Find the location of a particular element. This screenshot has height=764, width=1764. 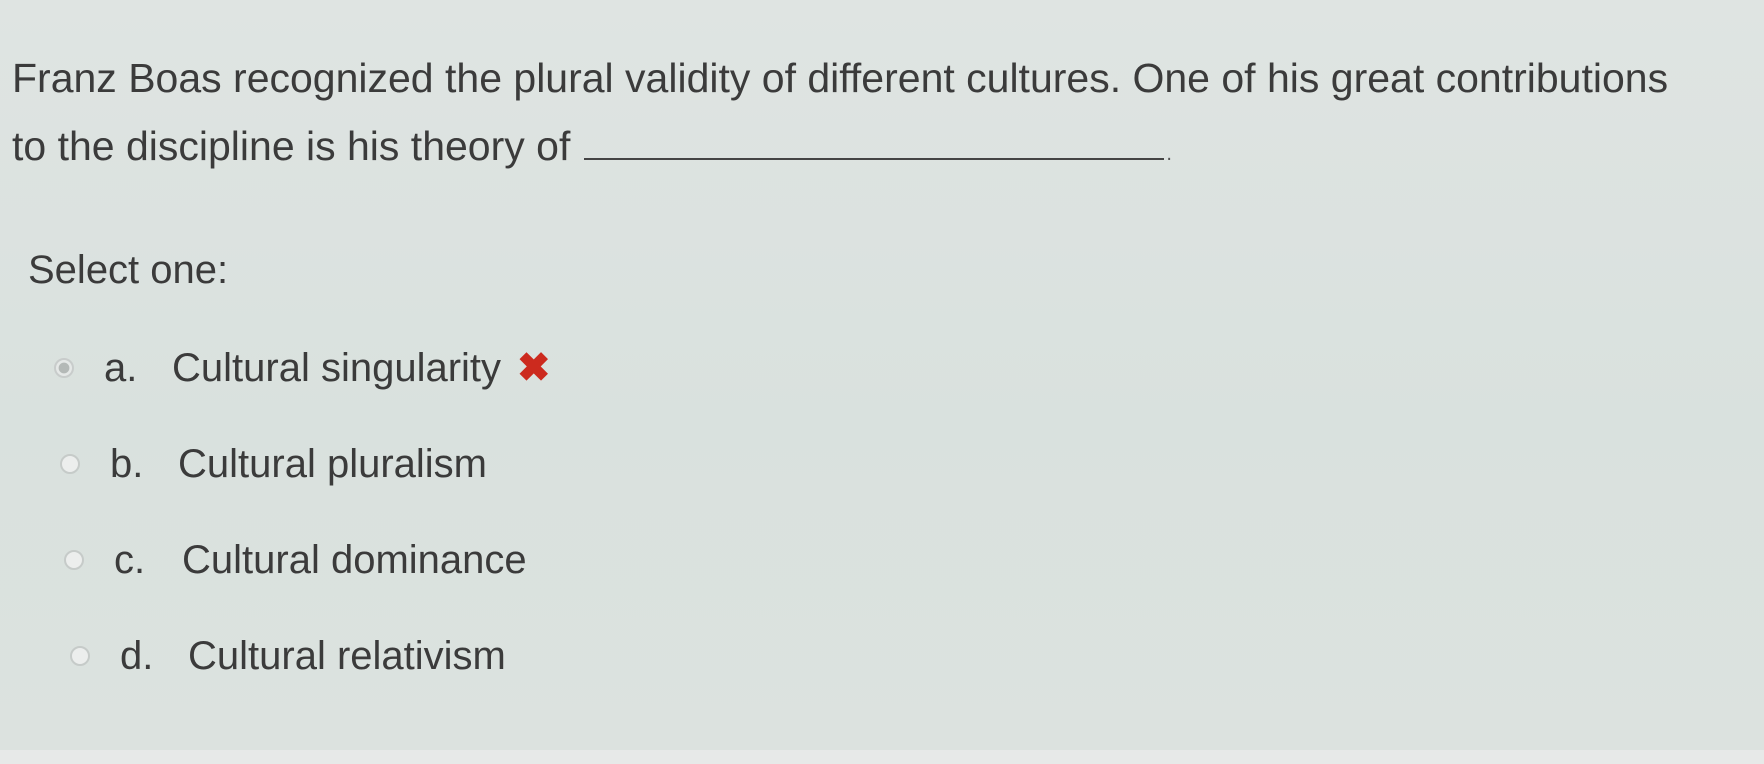

option-c: c. Cultural dominance is located at coordinates (511, 560).